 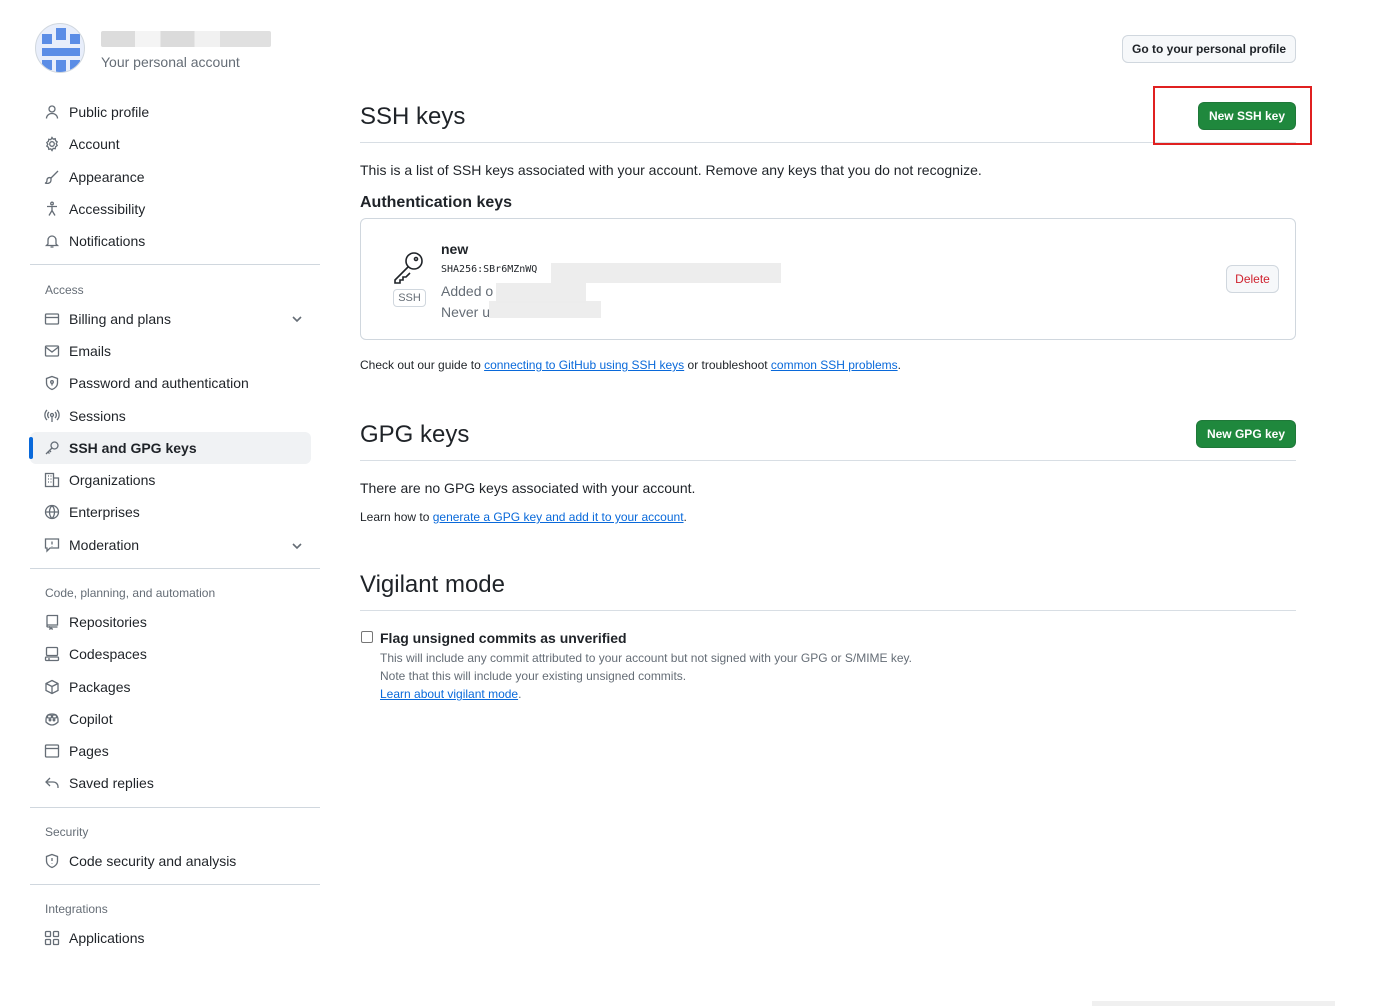 I want to click on sidebar-item-label: Emails, so click(x=90, y=350).